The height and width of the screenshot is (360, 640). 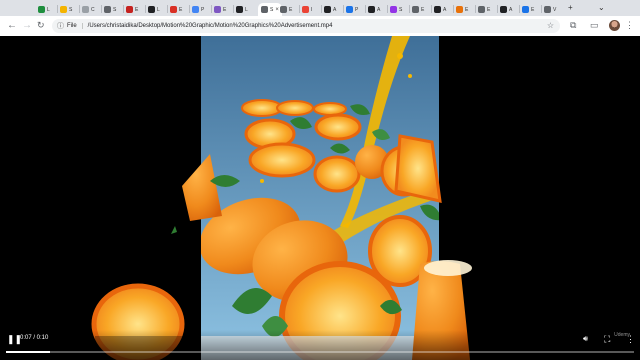 What do you see at coordinates (93, 9) in the screenshot?
I see `tab-title: C` at bounding box center [93, 9].